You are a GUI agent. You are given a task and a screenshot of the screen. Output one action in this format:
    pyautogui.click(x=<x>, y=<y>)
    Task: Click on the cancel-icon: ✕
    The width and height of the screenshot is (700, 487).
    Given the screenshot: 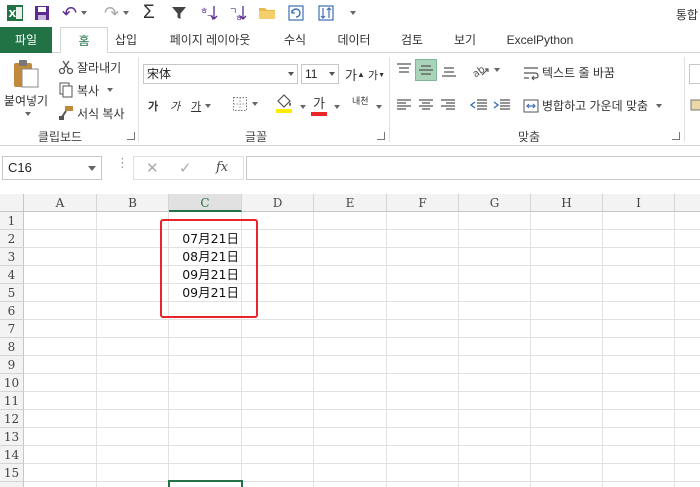 What is the action you would take?
    pyautogui.click(x=152, y=168)
    